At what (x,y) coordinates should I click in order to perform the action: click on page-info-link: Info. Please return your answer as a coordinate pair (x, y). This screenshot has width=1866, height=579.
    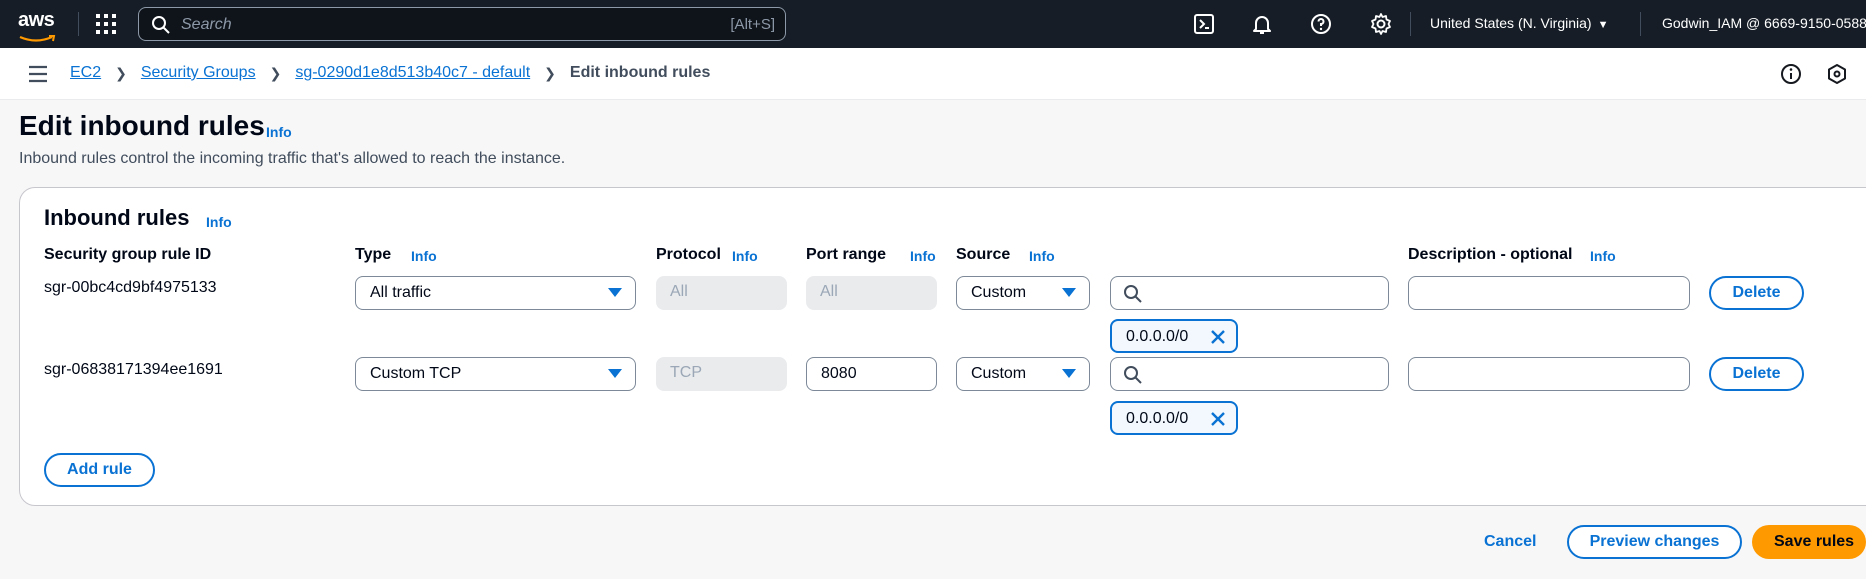
    Looking at the image, I should click on (279, 132).